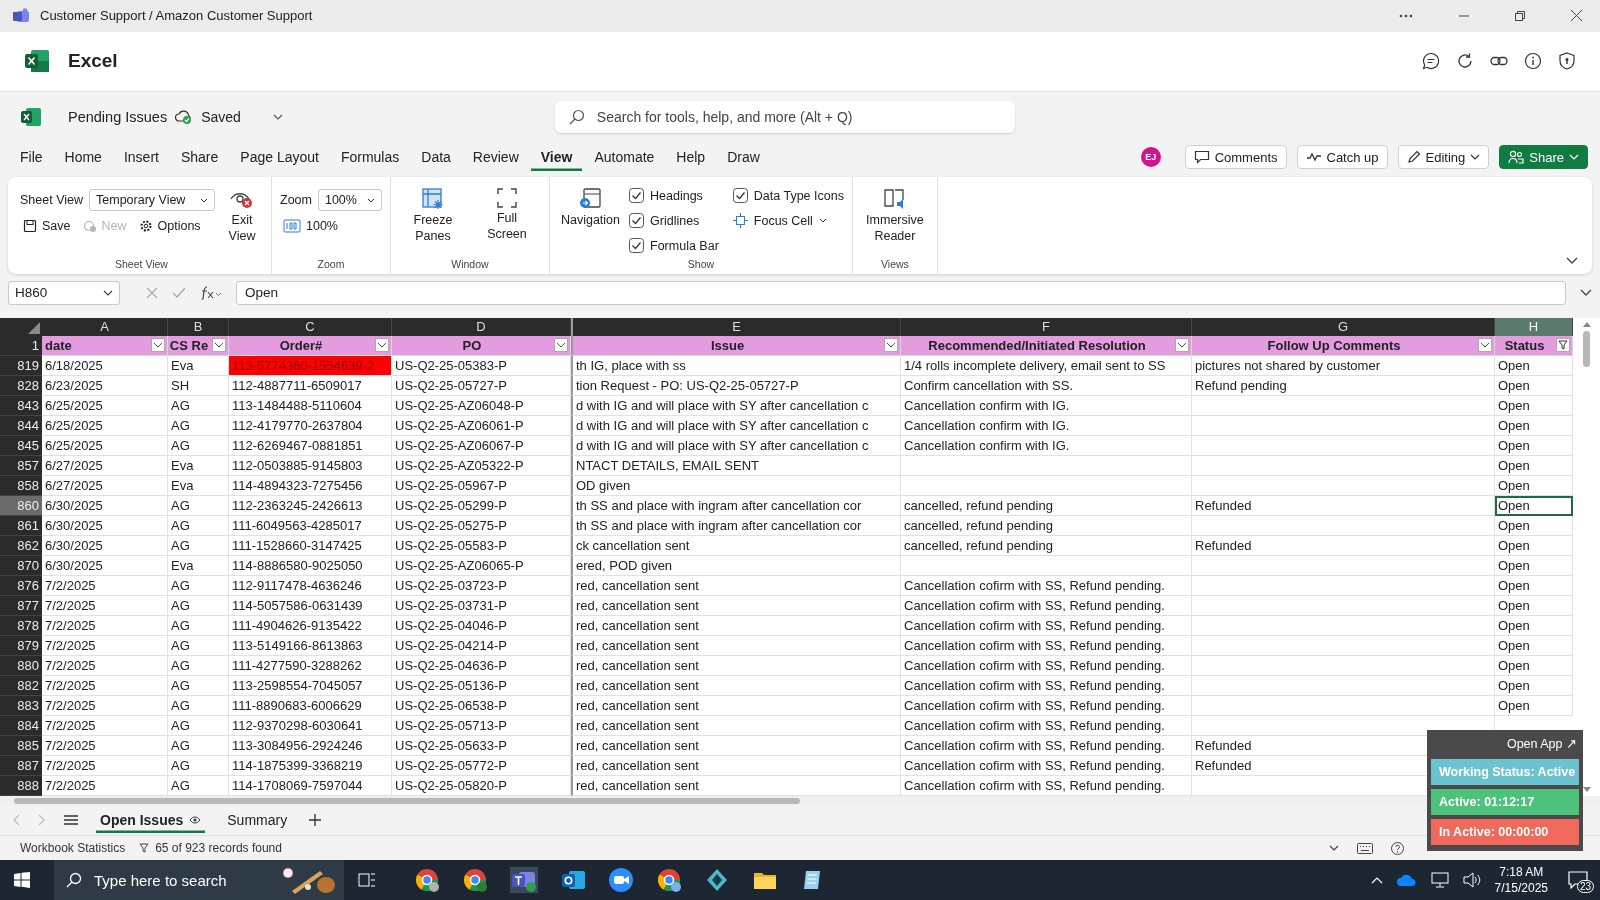  Describe the element at coordinates (21, 525) in the screenshot. I see `row-number: 861` at that location.